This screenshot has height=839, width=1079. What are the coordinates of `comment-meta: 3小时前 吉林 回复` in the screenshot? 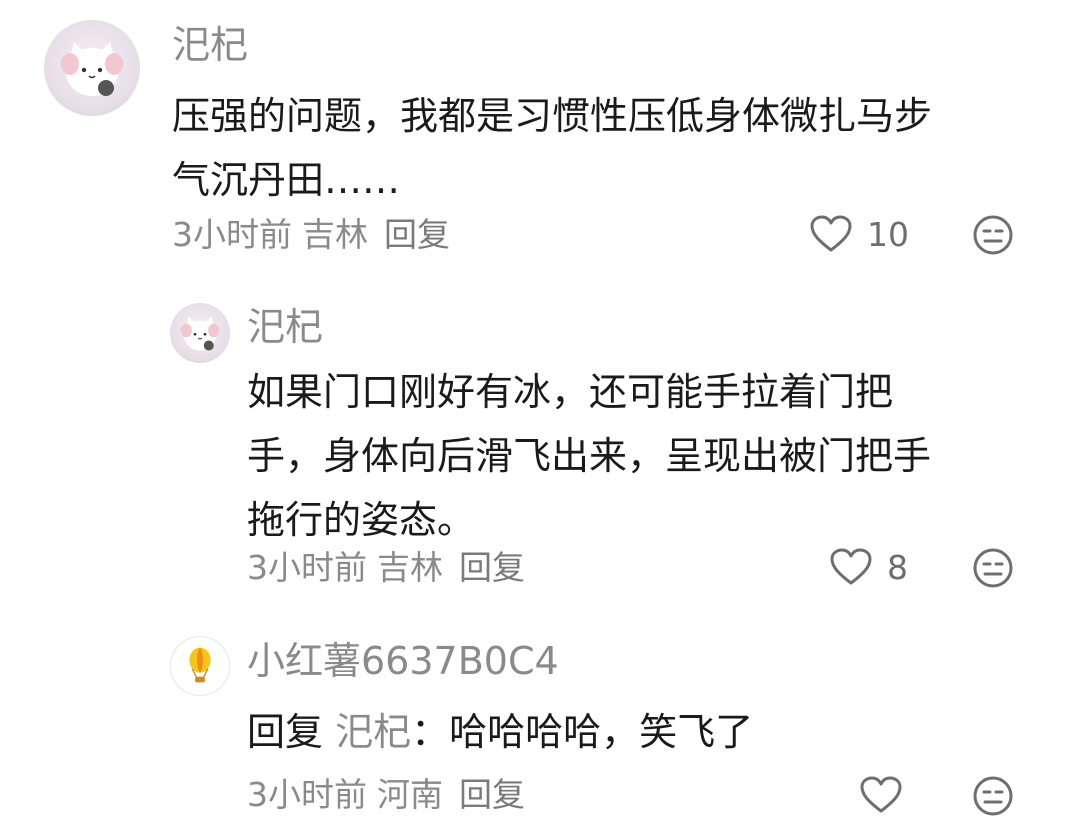 It's located at (316, 234).